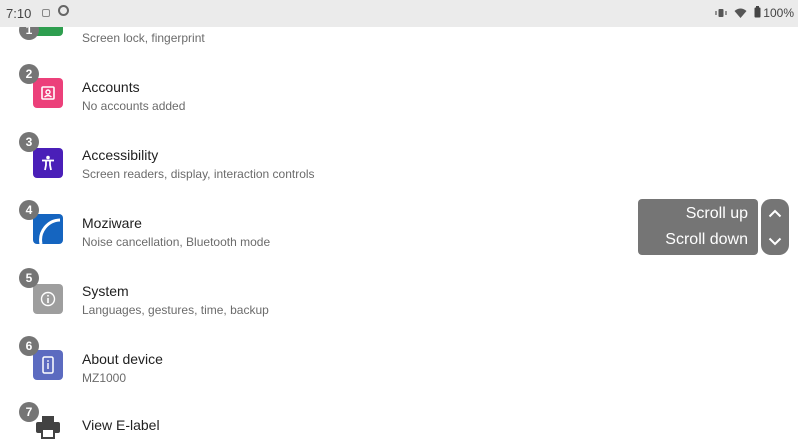 This screenshot has width=798, height=442. I want to click on status-time: 7:10, so click(19, 13).